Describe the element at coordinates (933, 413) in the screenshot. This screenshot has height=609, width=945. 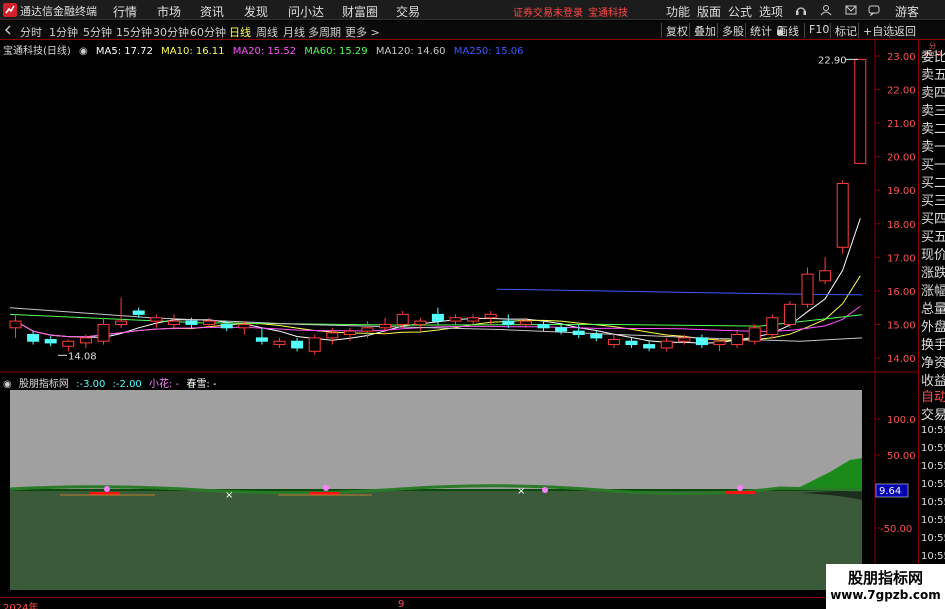
I see `side-item: 交易` at that location.